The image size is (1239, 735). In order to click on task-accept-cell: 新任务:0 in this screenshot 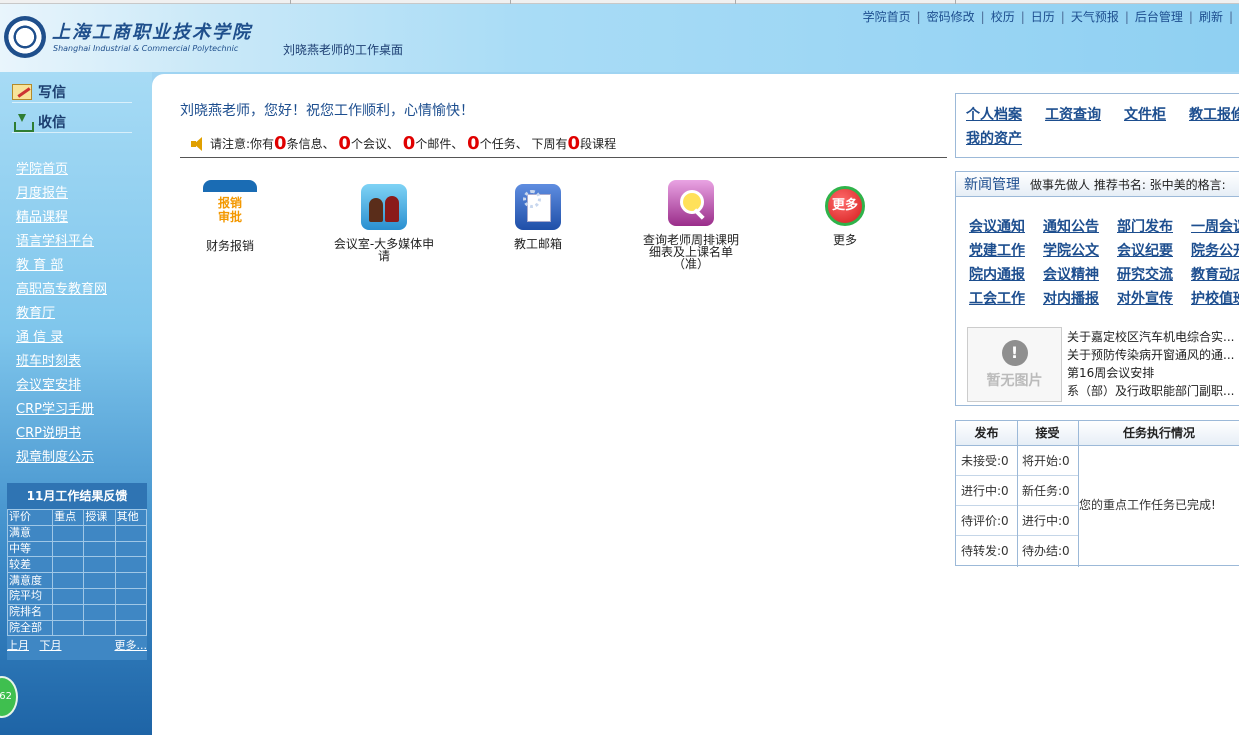, I will do `click(1047, 491)`.